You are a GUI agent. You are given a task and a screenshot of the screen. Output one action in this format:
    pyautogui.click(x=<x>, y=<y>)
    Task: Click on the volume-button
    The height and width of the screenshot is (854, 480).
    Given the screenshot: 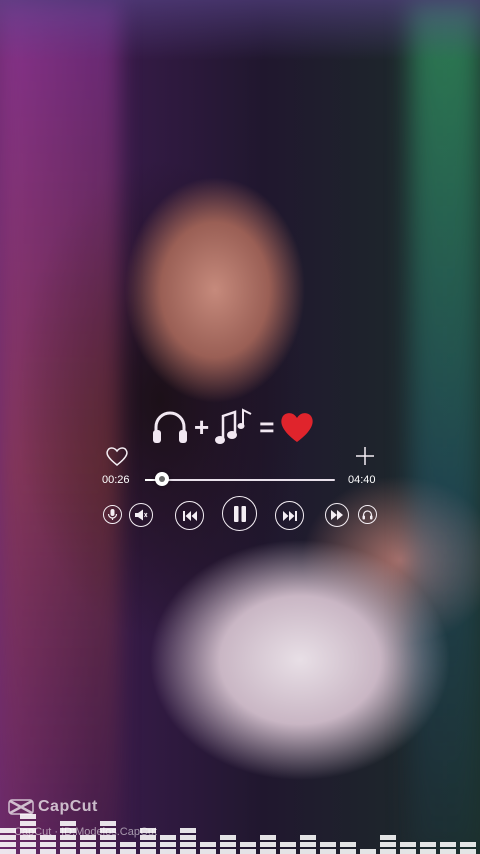 What is the action you would take?
    pyautogui.click(x=141, y=515)
    